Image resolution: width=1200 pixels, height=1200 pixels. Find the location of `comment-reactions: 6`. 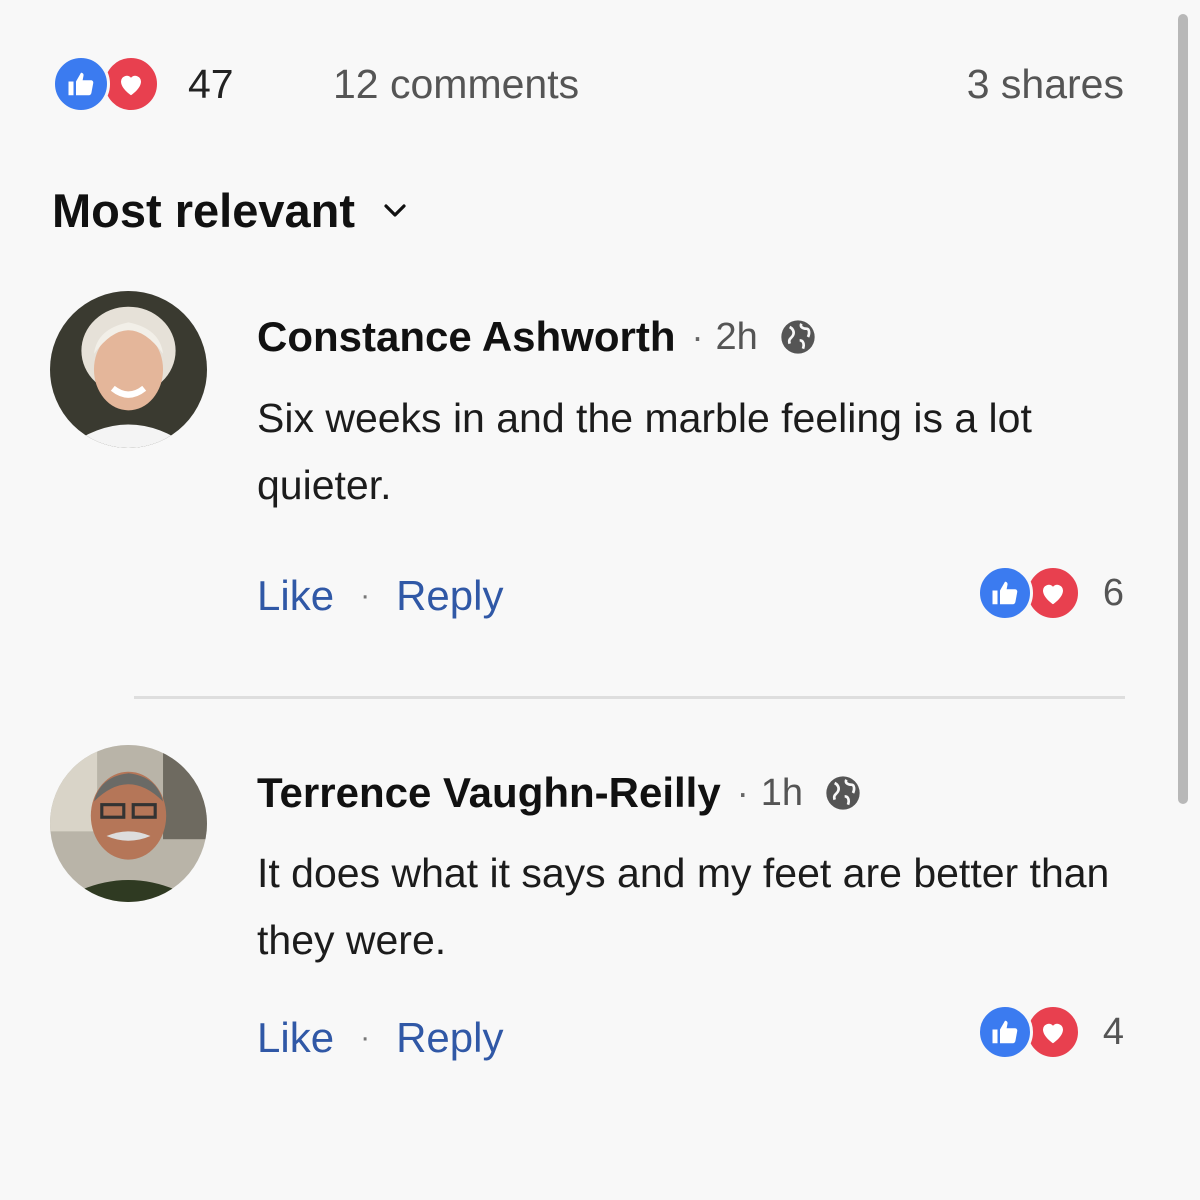

comment-reactions: 6 is located at coordinates (1050, 593).